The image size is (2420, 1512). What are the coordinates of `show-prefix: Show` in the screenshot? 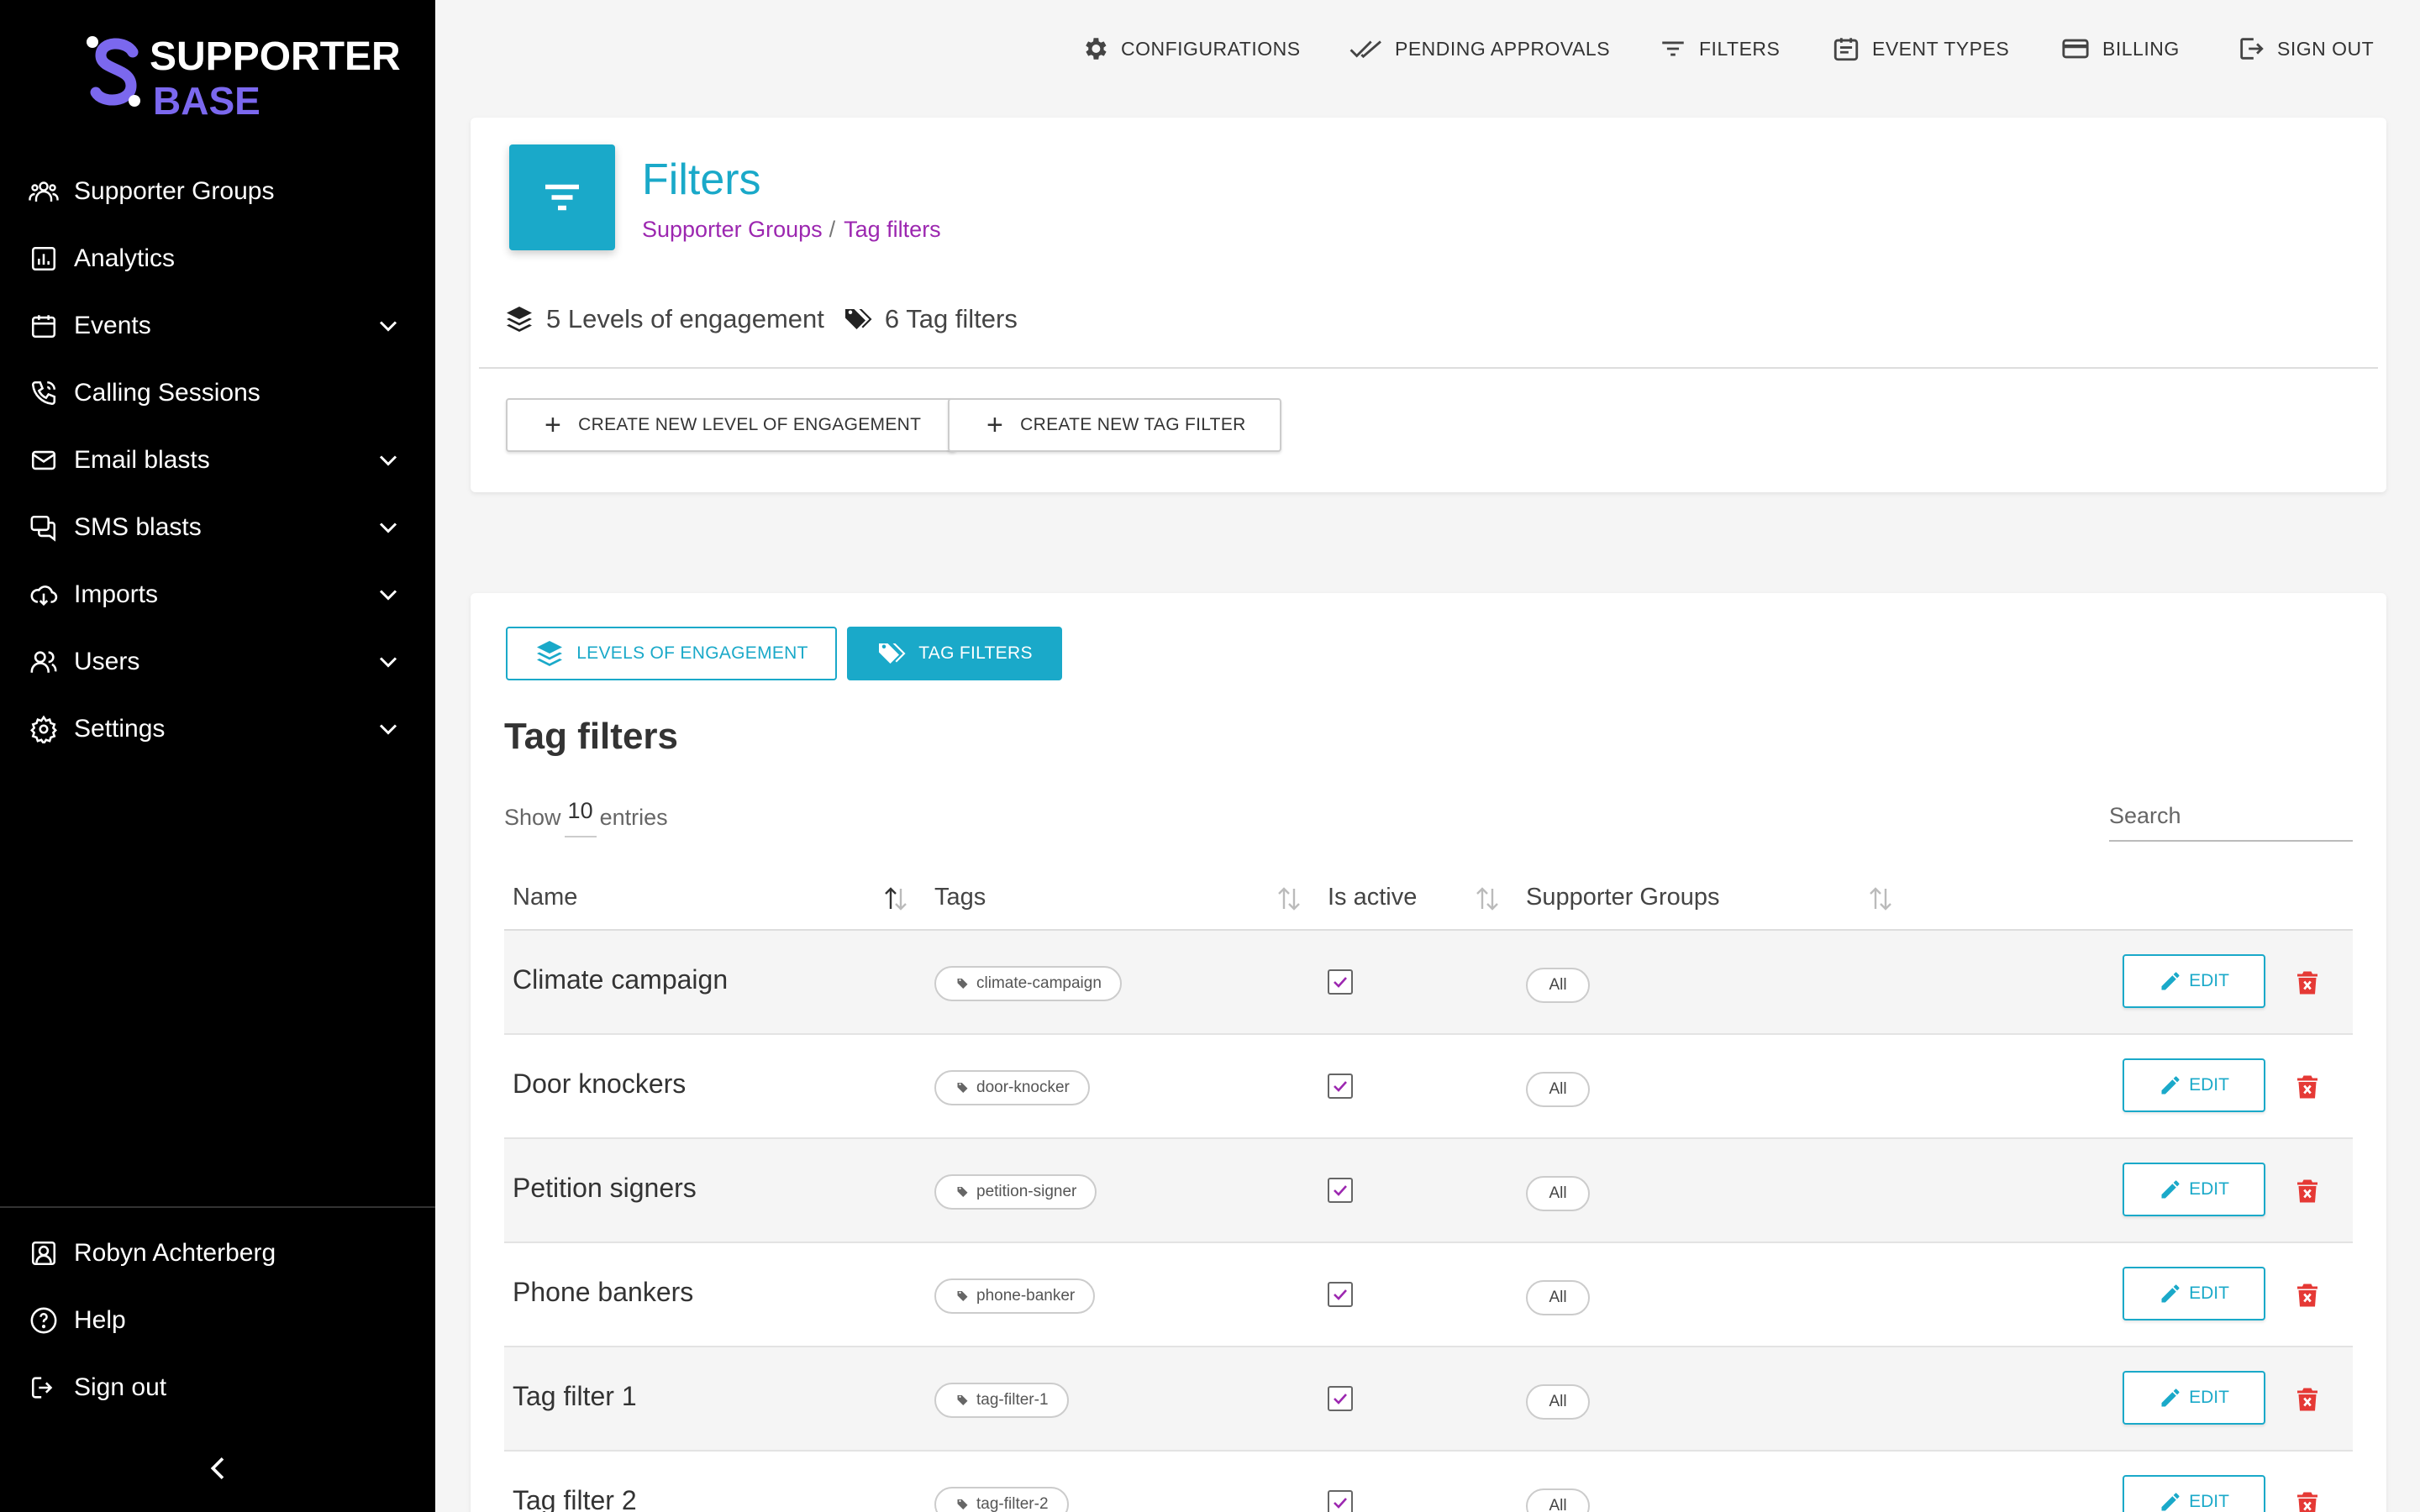 It's located at (532, 817).